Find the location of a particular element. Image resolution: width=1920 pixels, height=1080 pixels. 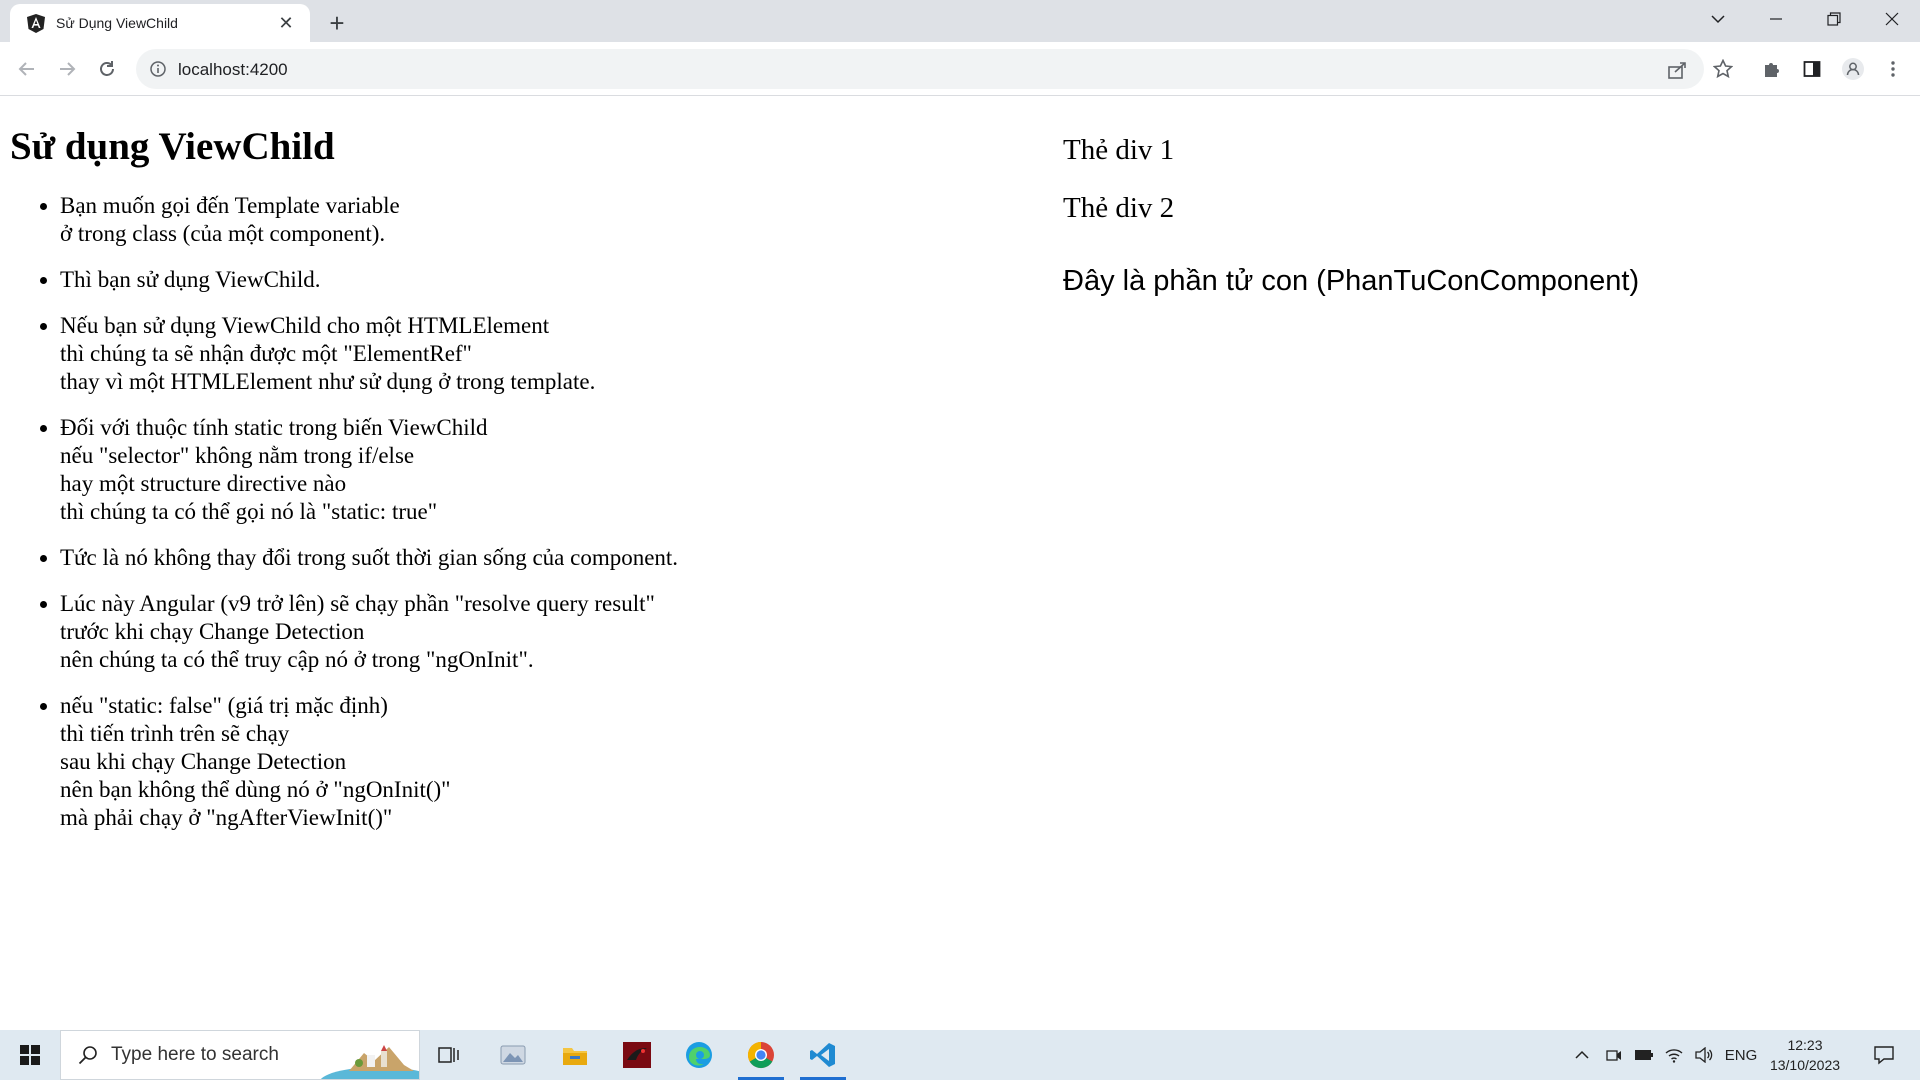

arrow-left-icon is located at coordinates (27, 69).